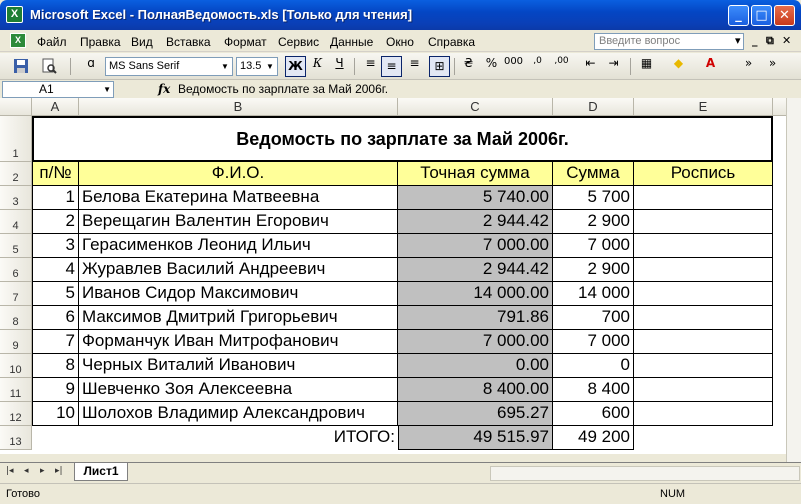 The width and height of the screenshot is (801, 504). I want to click on header-cell-exact-sum: Точная сумма, so click(475, 174).